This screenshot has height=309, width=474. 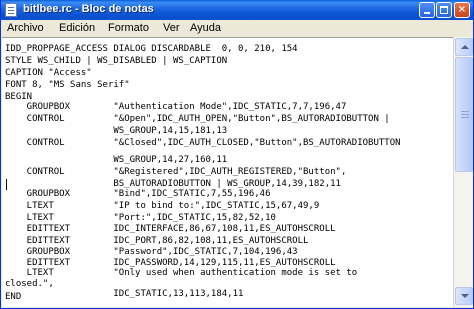 I want to click on text-line: CAPTION "Access", so click(x=48, y=73).